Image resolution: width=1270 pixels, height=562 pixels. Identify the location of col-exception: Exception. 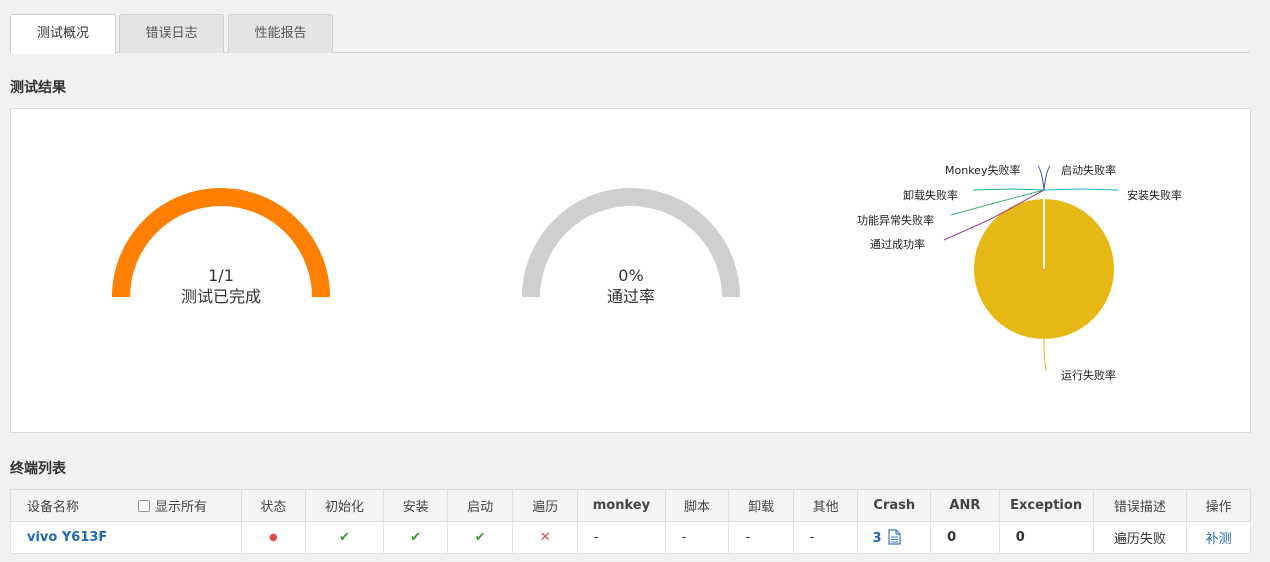
(1046, 505).